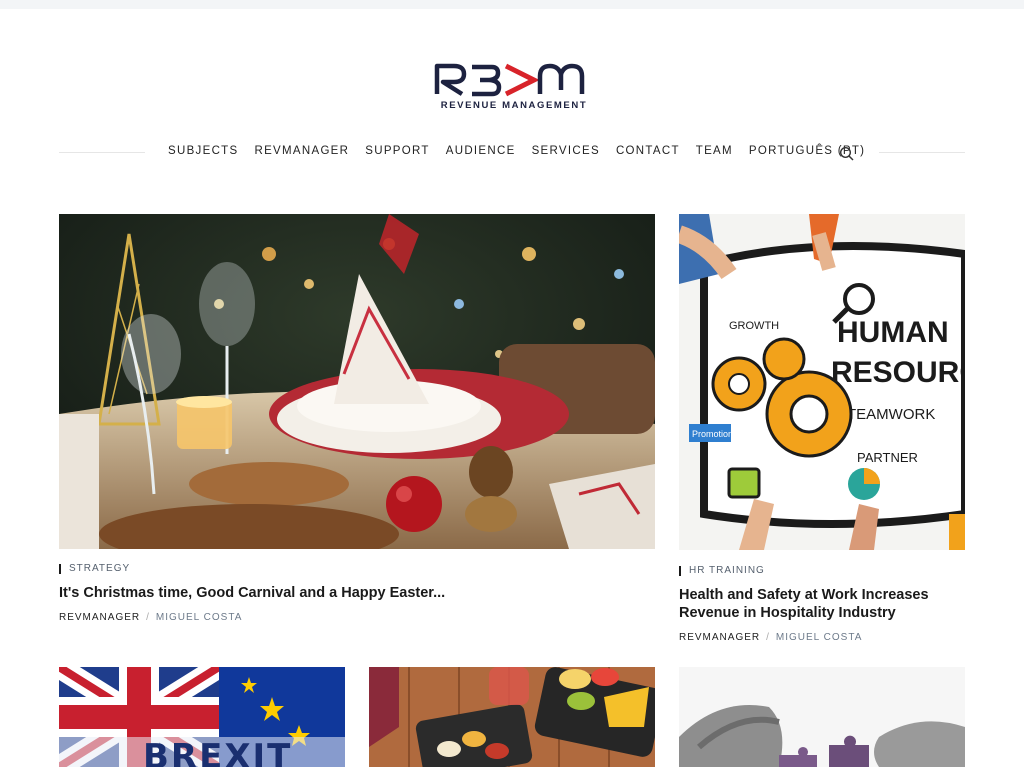 The height and width of the screenshot is (767, 1024). I want to click on brexit-image-text: BREXIT, so click(218, 752).